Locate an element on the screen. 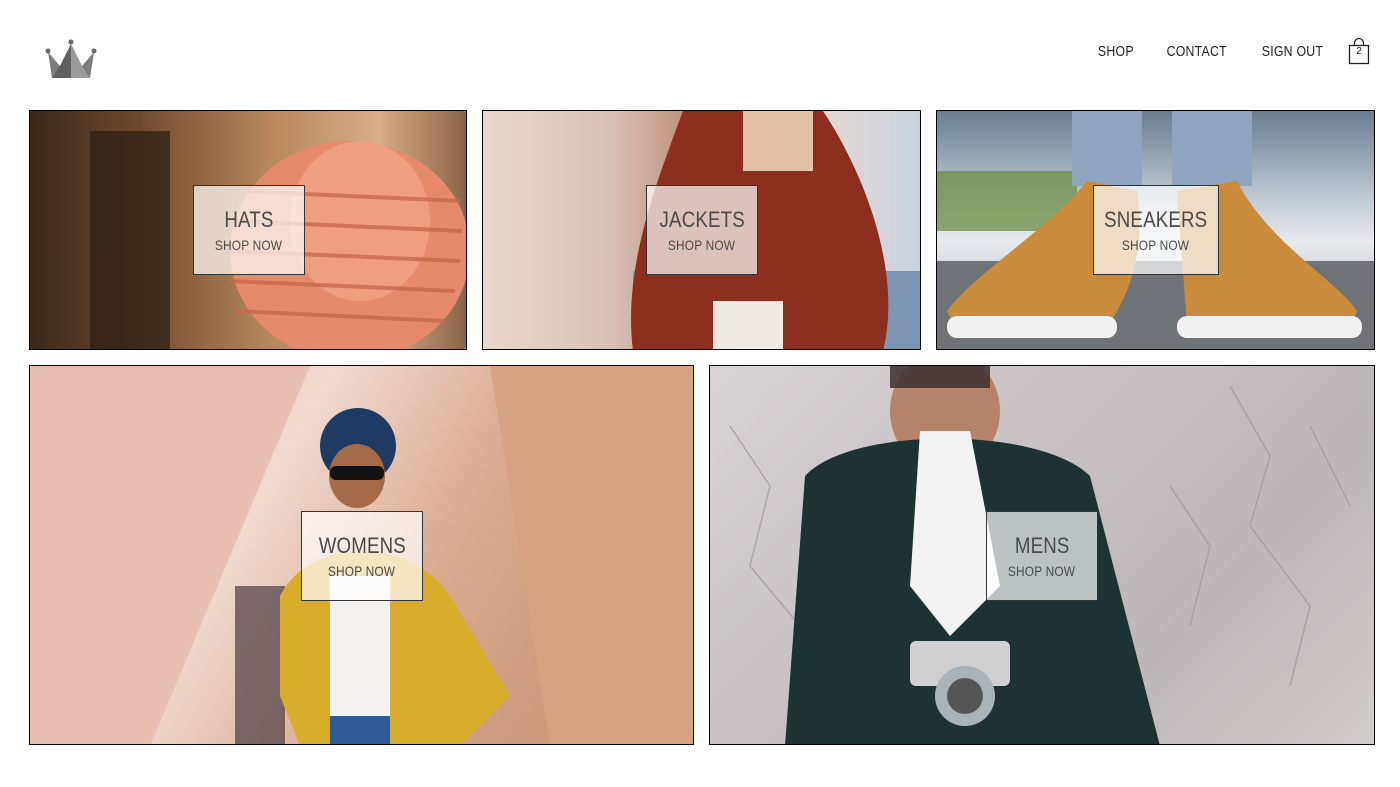  category-label-box: WOMENS SHOP NOW is located at coordinates (362, 556).